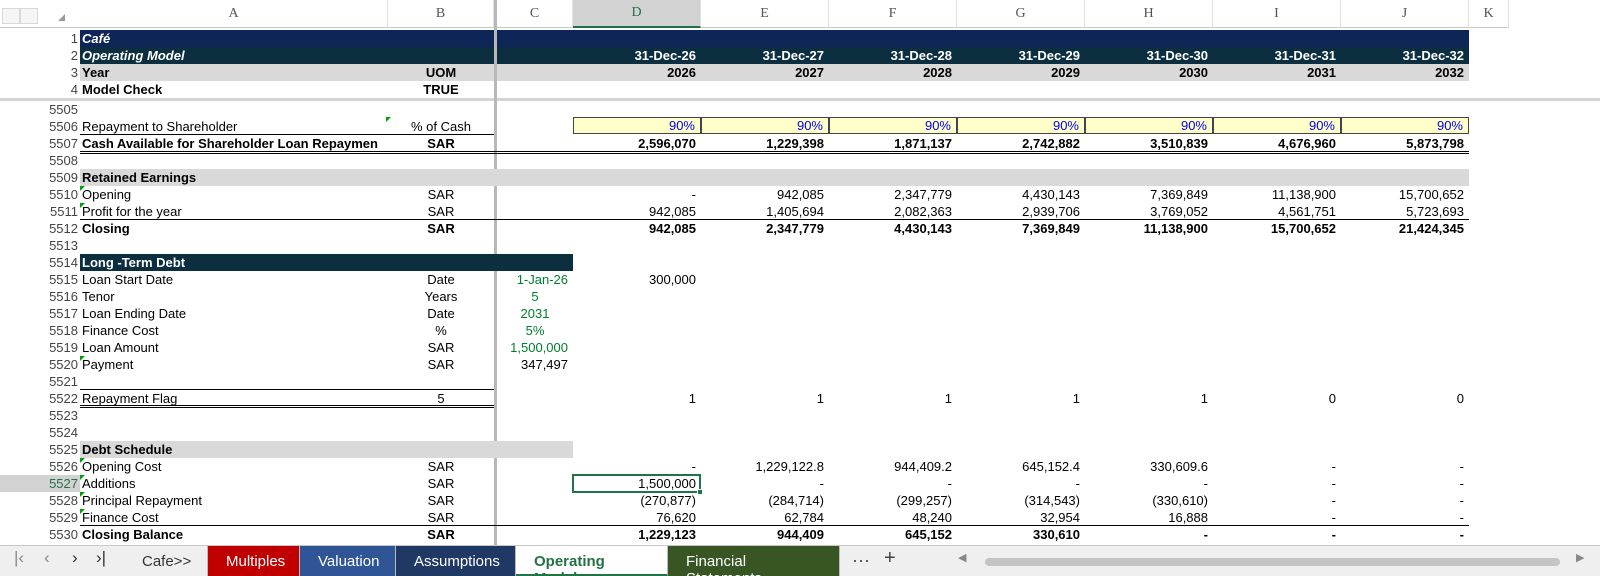 The image size is (1600, 576). Describe the element at coordinates (1272, 562) in the screenshot. I see `horizontal-scrollbar` at that location.